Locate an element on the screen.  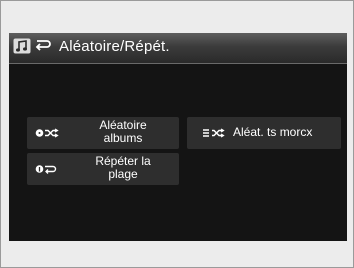
shuffle-all-tracks-button: Aléat. ts morcx is located at coordinates (264, 133).